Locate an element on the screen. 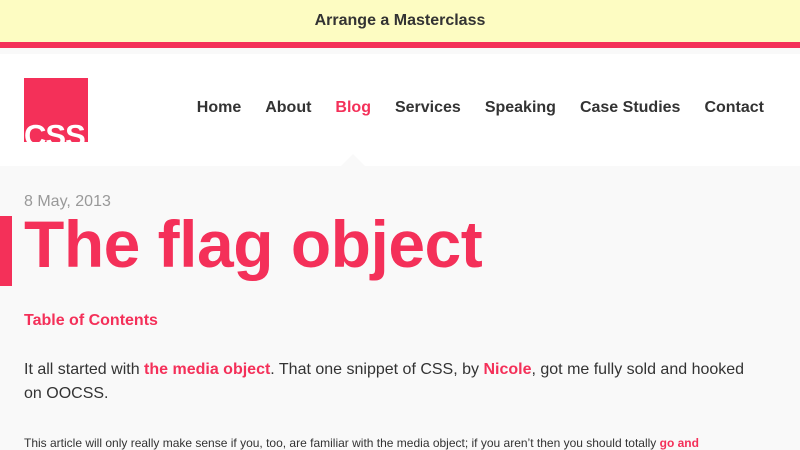 The image size is (800, 450). active-nav-pointer is located at coordinates (353, 160).